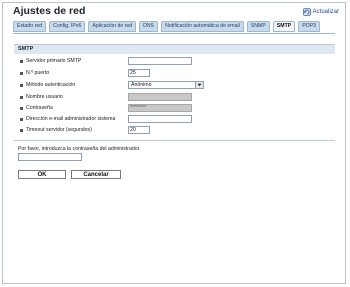  What do you see at coordinates (174, 33) in the screenshot?
I see `tab-underline` at bounding box center [174, 33].